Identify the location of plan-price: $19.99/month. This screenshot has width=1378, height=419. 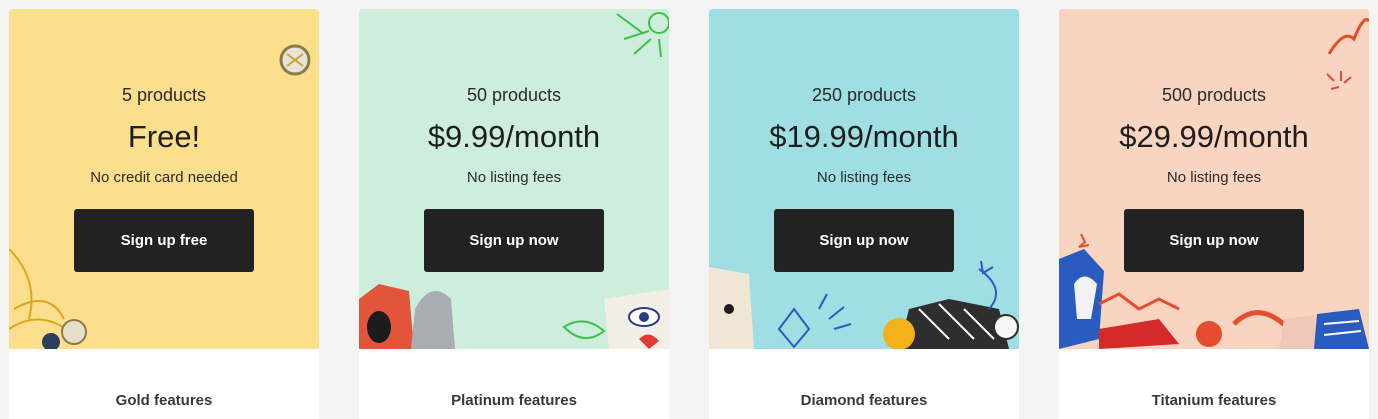
(864, 136).